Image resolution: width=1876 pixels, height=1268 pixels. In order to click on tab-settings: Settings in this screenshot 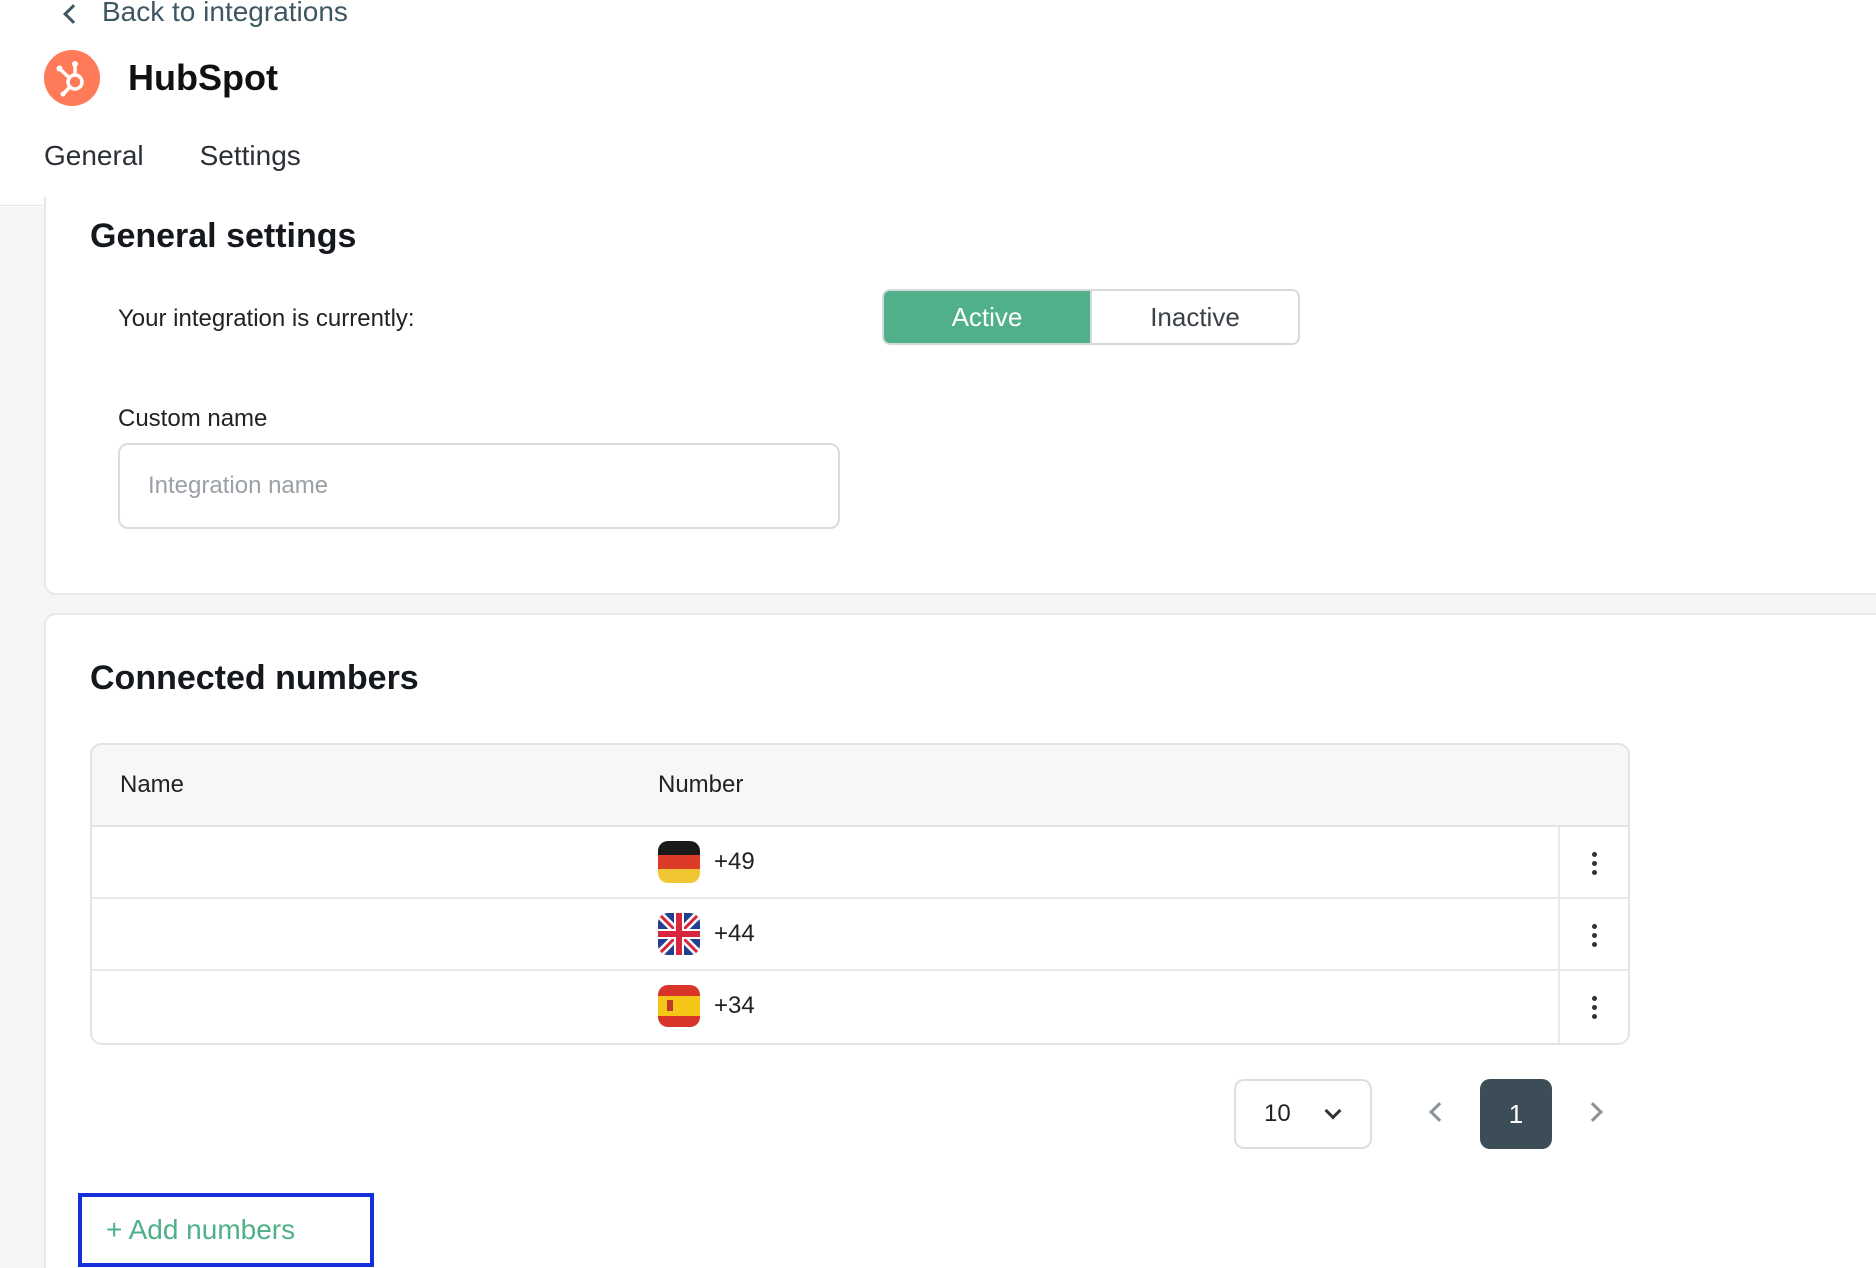, I will do `click(250, 170)`.